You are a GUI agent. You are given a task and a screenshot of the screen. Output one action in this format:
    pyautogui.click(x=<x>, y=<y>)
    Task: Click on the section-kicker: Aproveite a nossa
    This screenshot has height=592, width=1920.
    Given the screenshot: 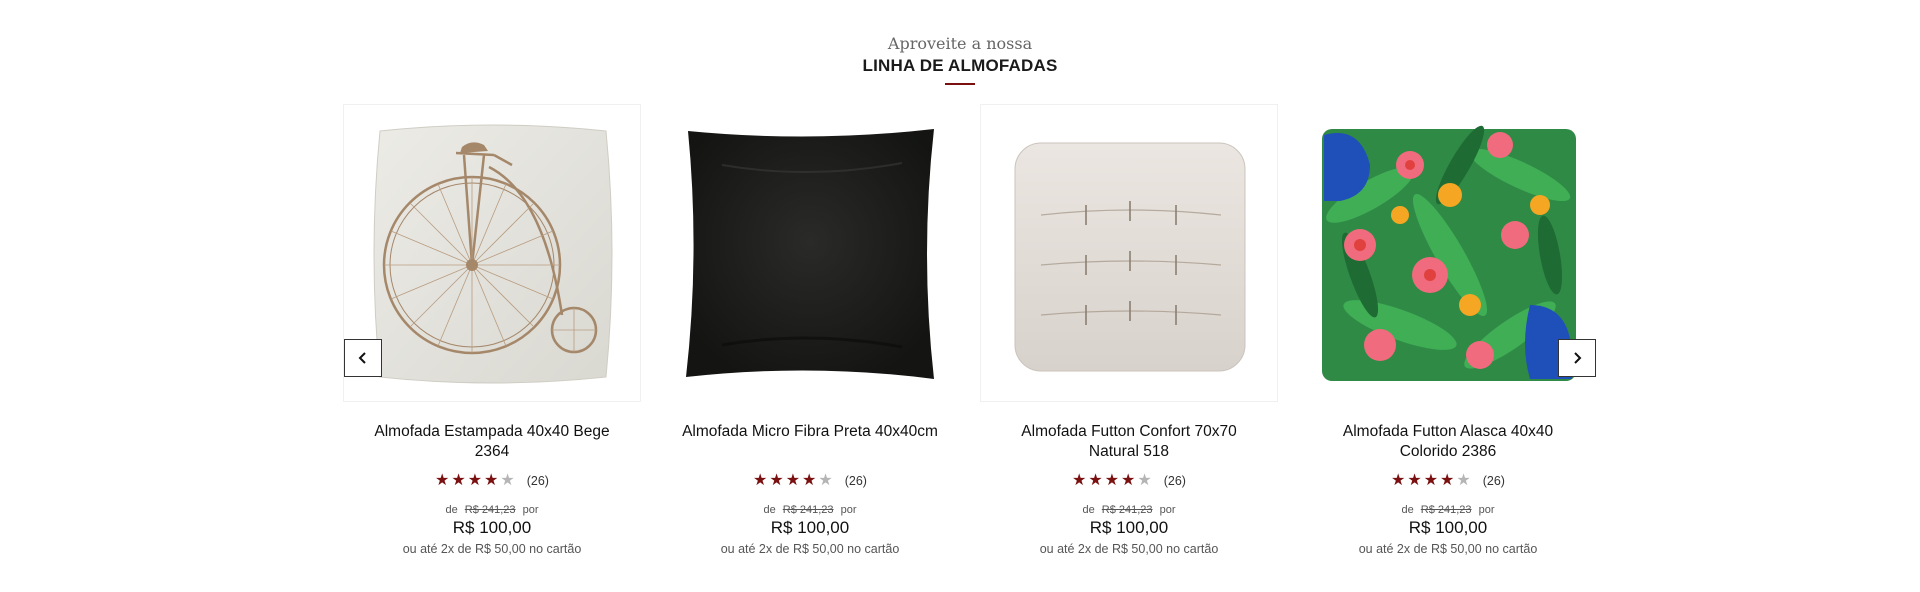 What is the action you would take?
    pyautogui.click(x=960, y=43)
    